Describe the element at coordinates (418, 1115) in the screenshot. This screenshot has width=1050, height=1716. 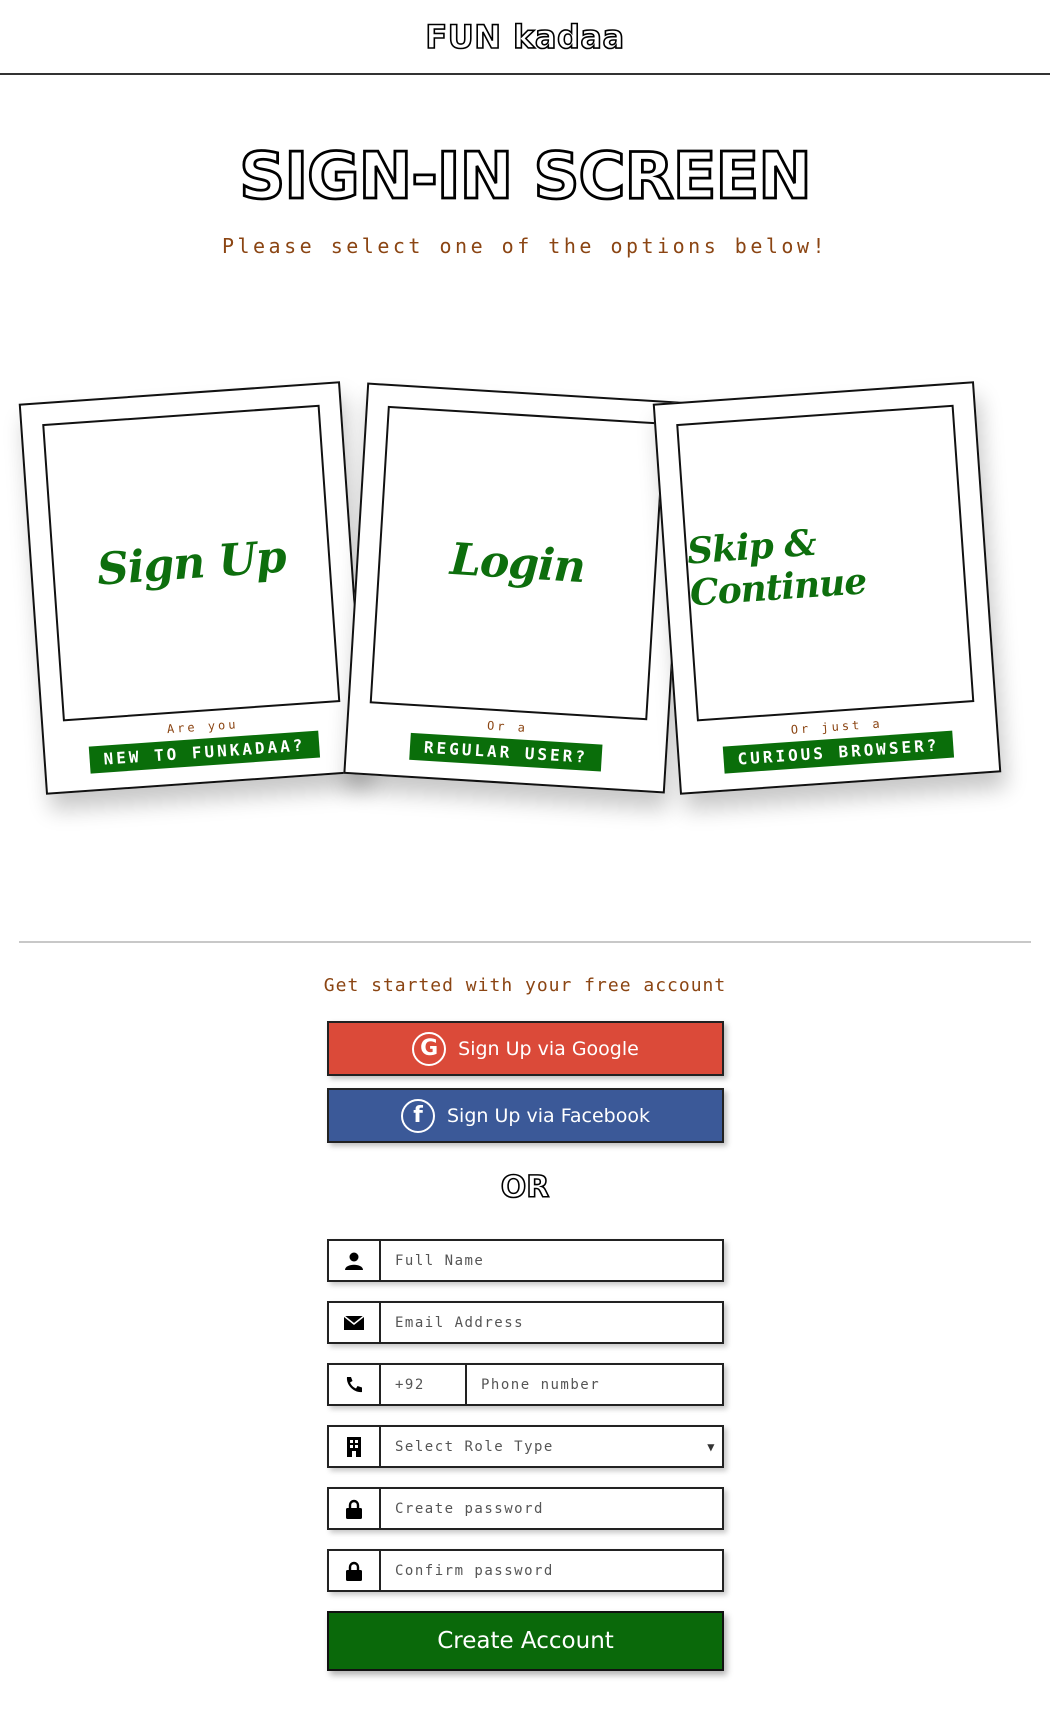
I see `facebook-icon: f` at that location.